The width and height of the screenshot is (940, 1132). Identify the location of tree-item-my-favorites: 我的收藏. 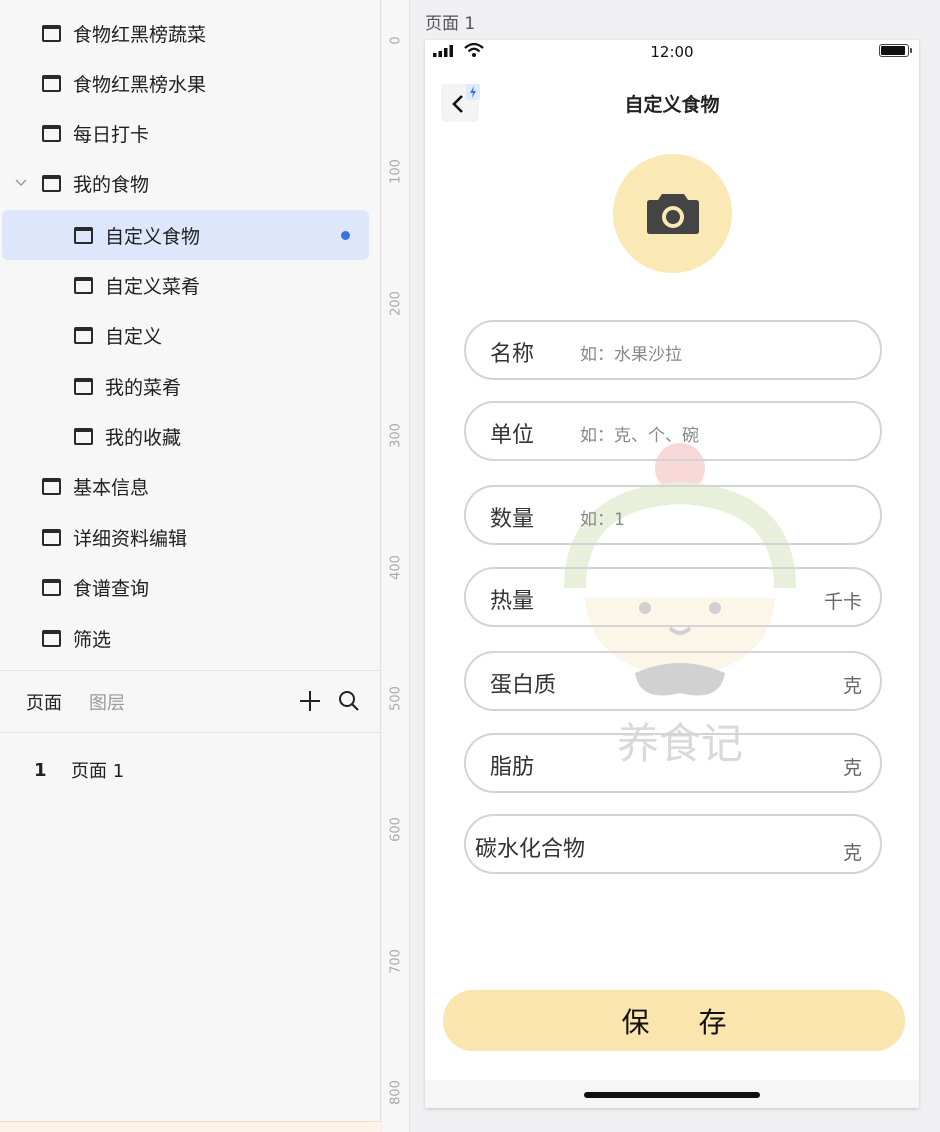
(190, 436).